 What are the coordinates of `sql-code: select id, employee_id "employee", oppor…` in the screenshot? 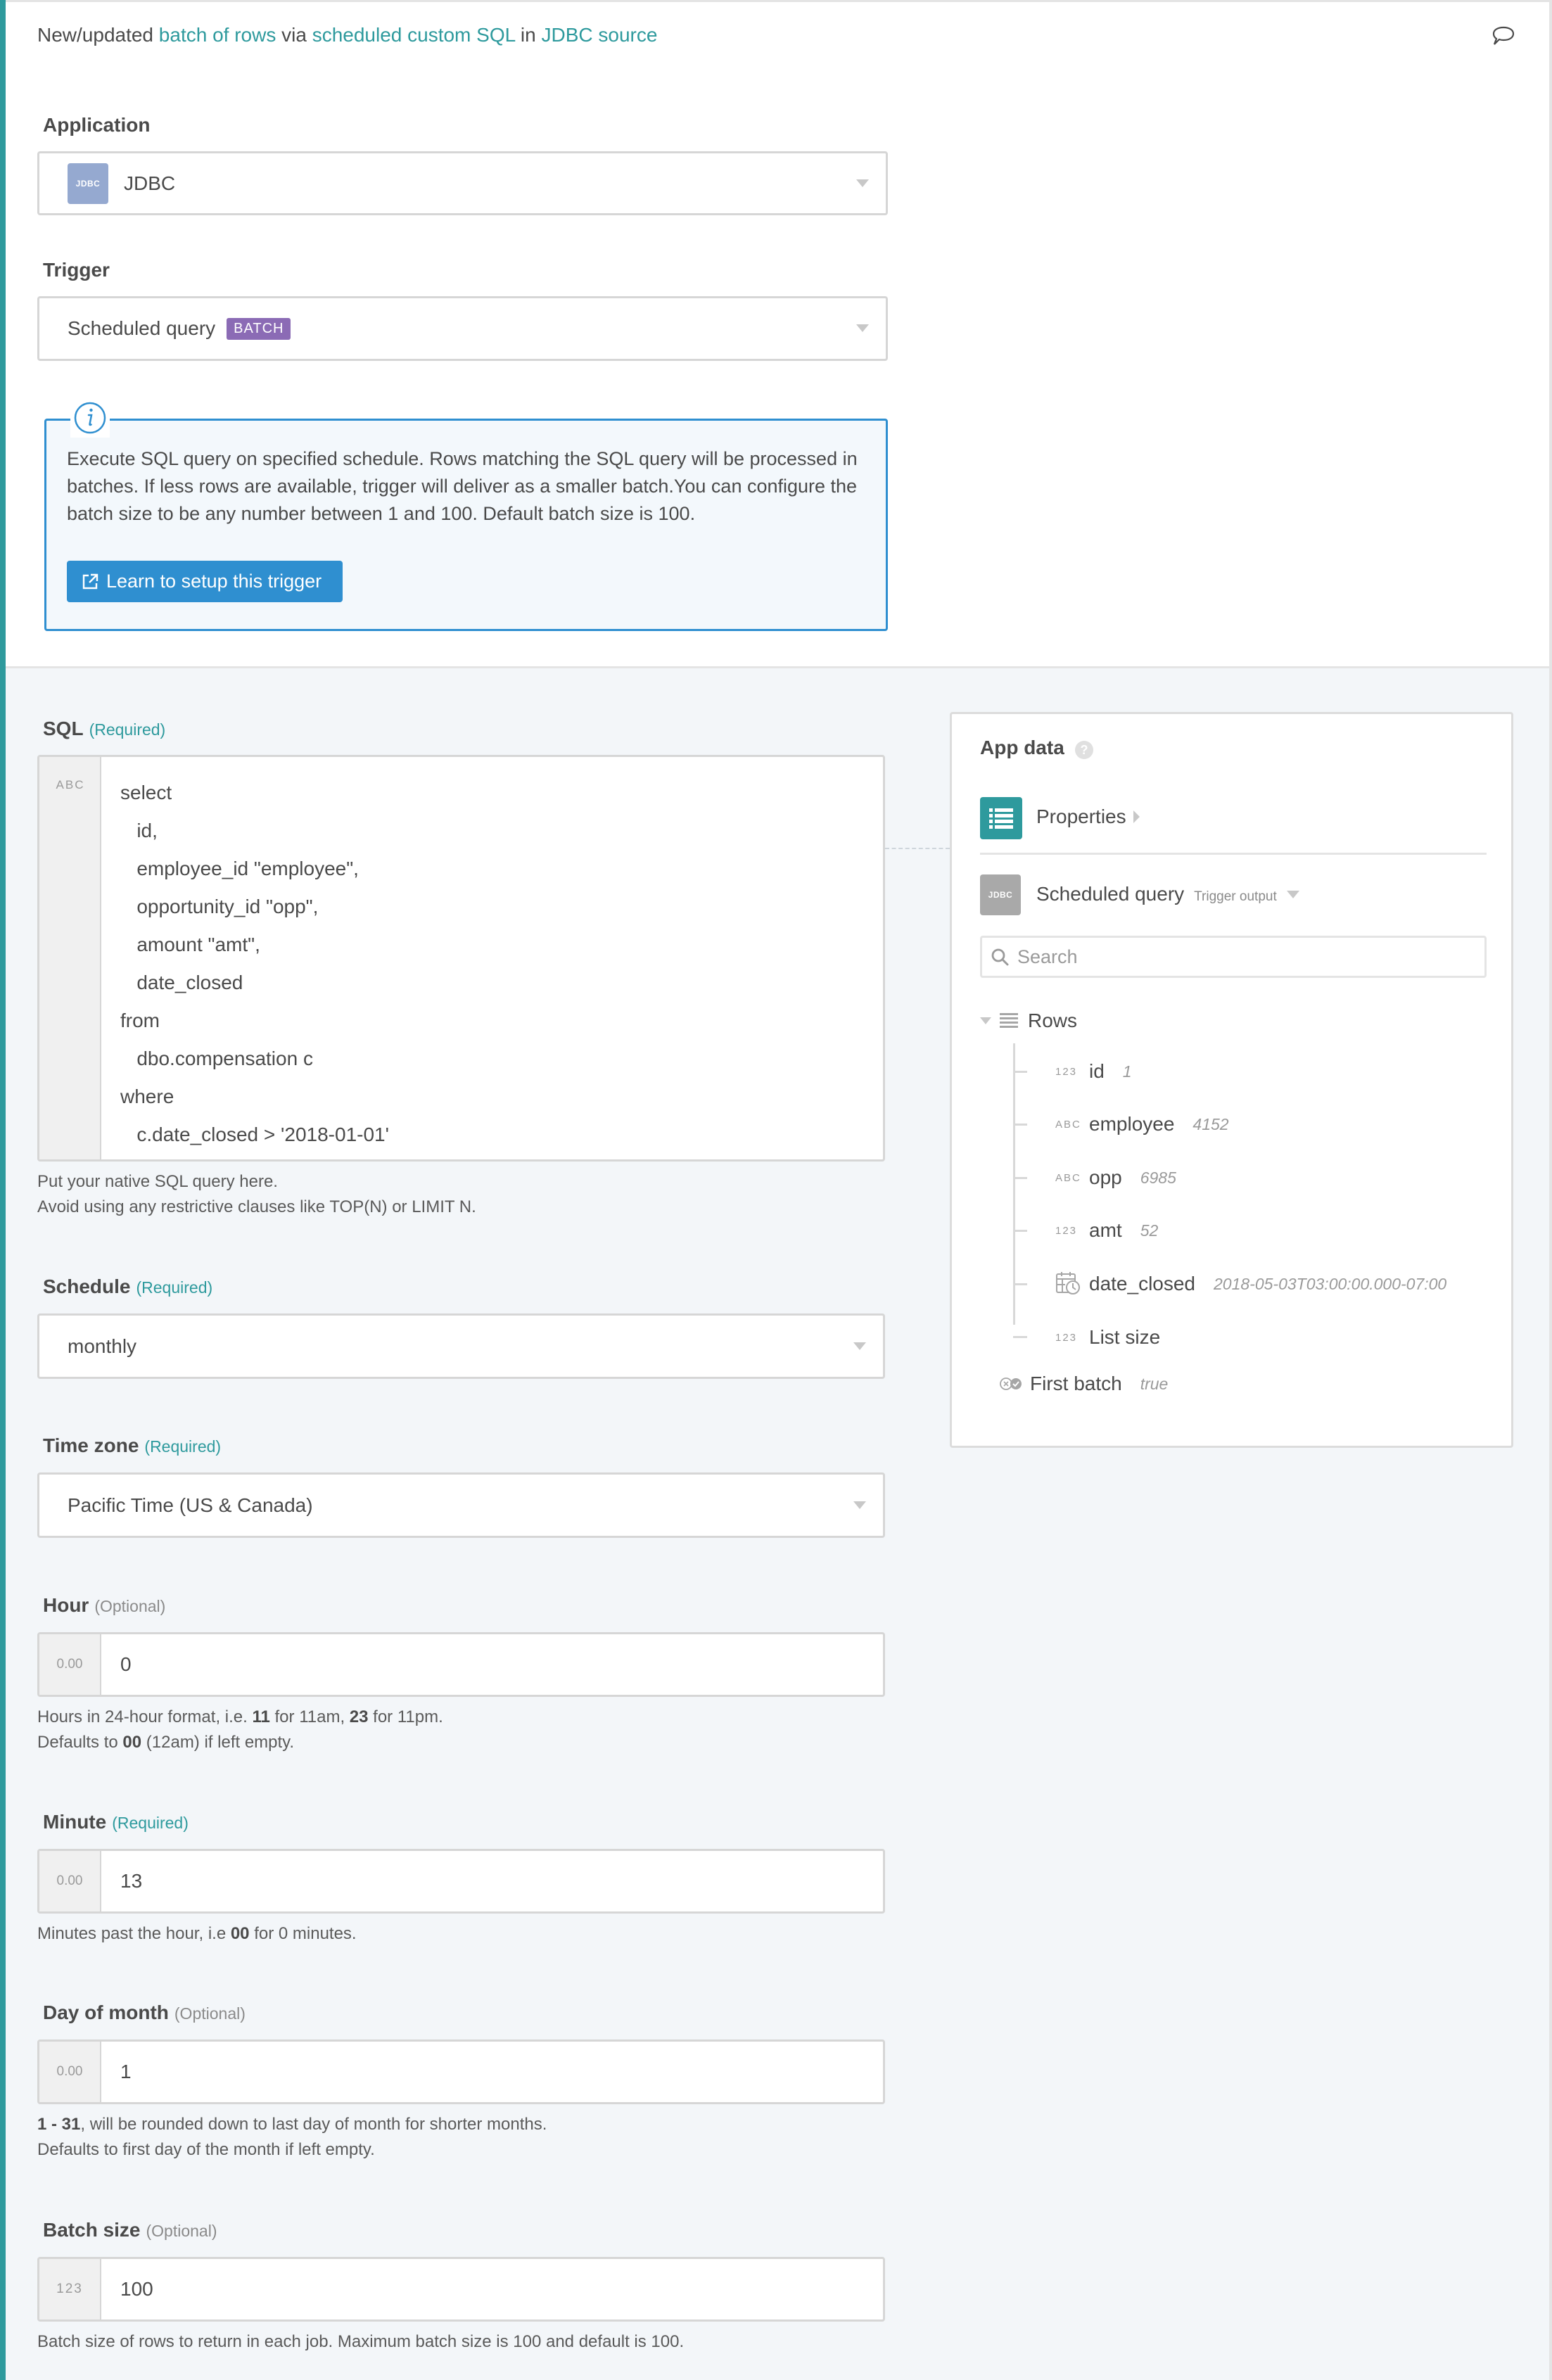 It's located at (254, 964).